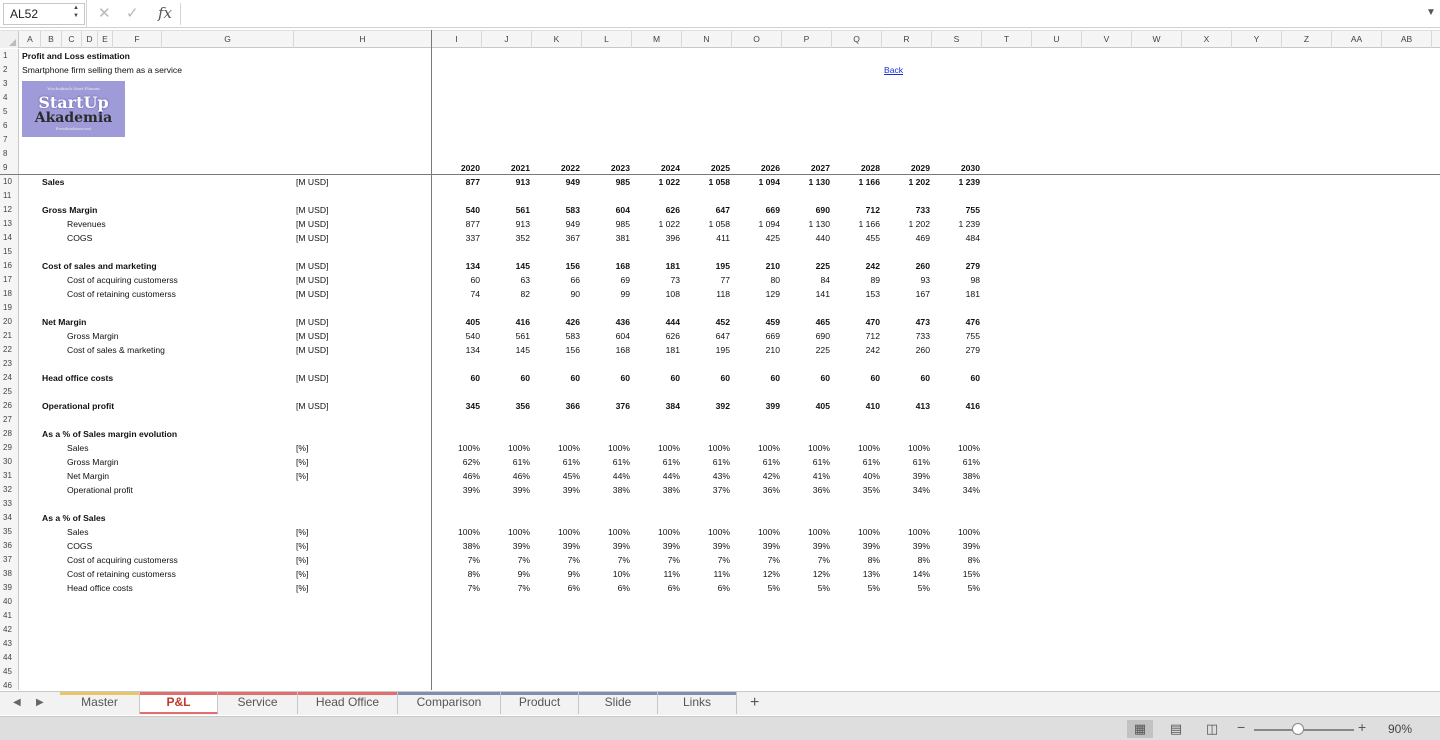 Image resolution: width=1440 pixels, height=740 pixels. What do you see at coordinates (449, 703) in the screenshot?
I see `sheet-tab-comparison: Comparison` at bounding box center [449, 703].